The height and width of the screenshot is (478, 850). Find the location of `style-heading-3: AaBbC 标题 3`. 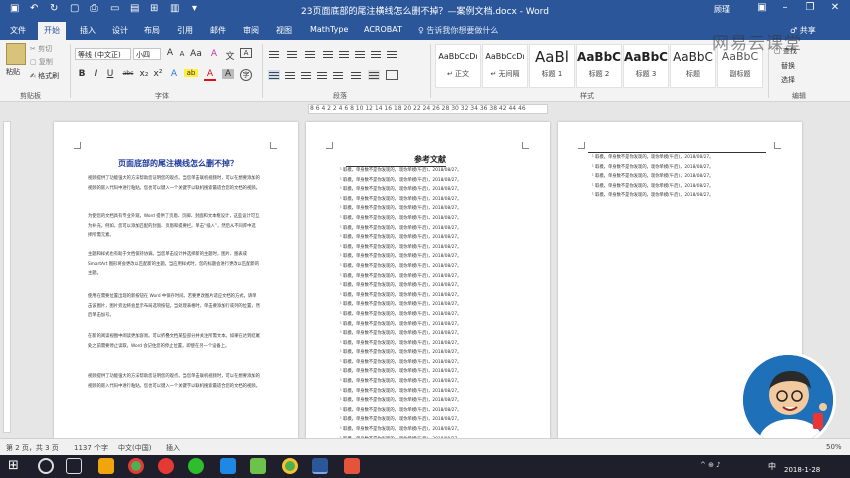

style-heading-3: AaBbC 标题 3 is located at coordinates (646, 66).